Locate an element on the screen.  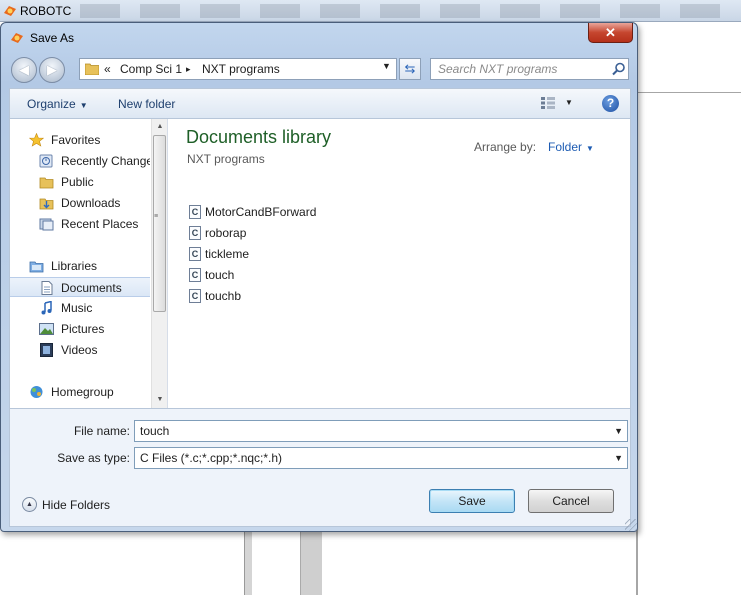
recent-icon is located at coordinates (46, 161).